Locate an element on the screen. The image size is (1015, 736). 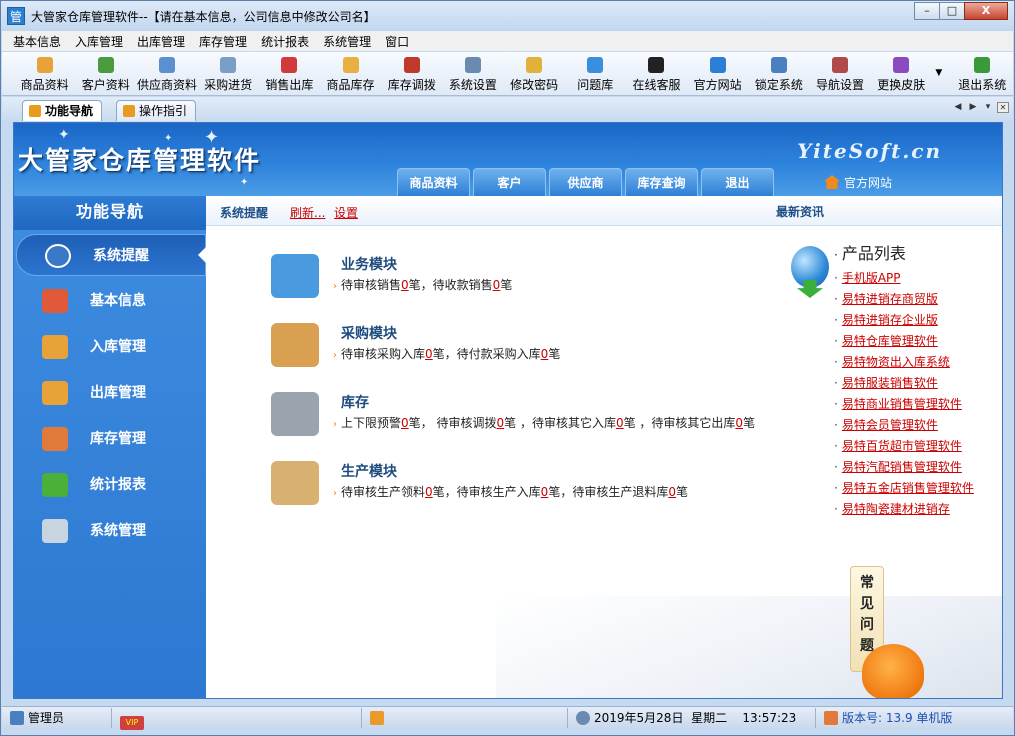
question-icon is located at coordinates (595, 65).